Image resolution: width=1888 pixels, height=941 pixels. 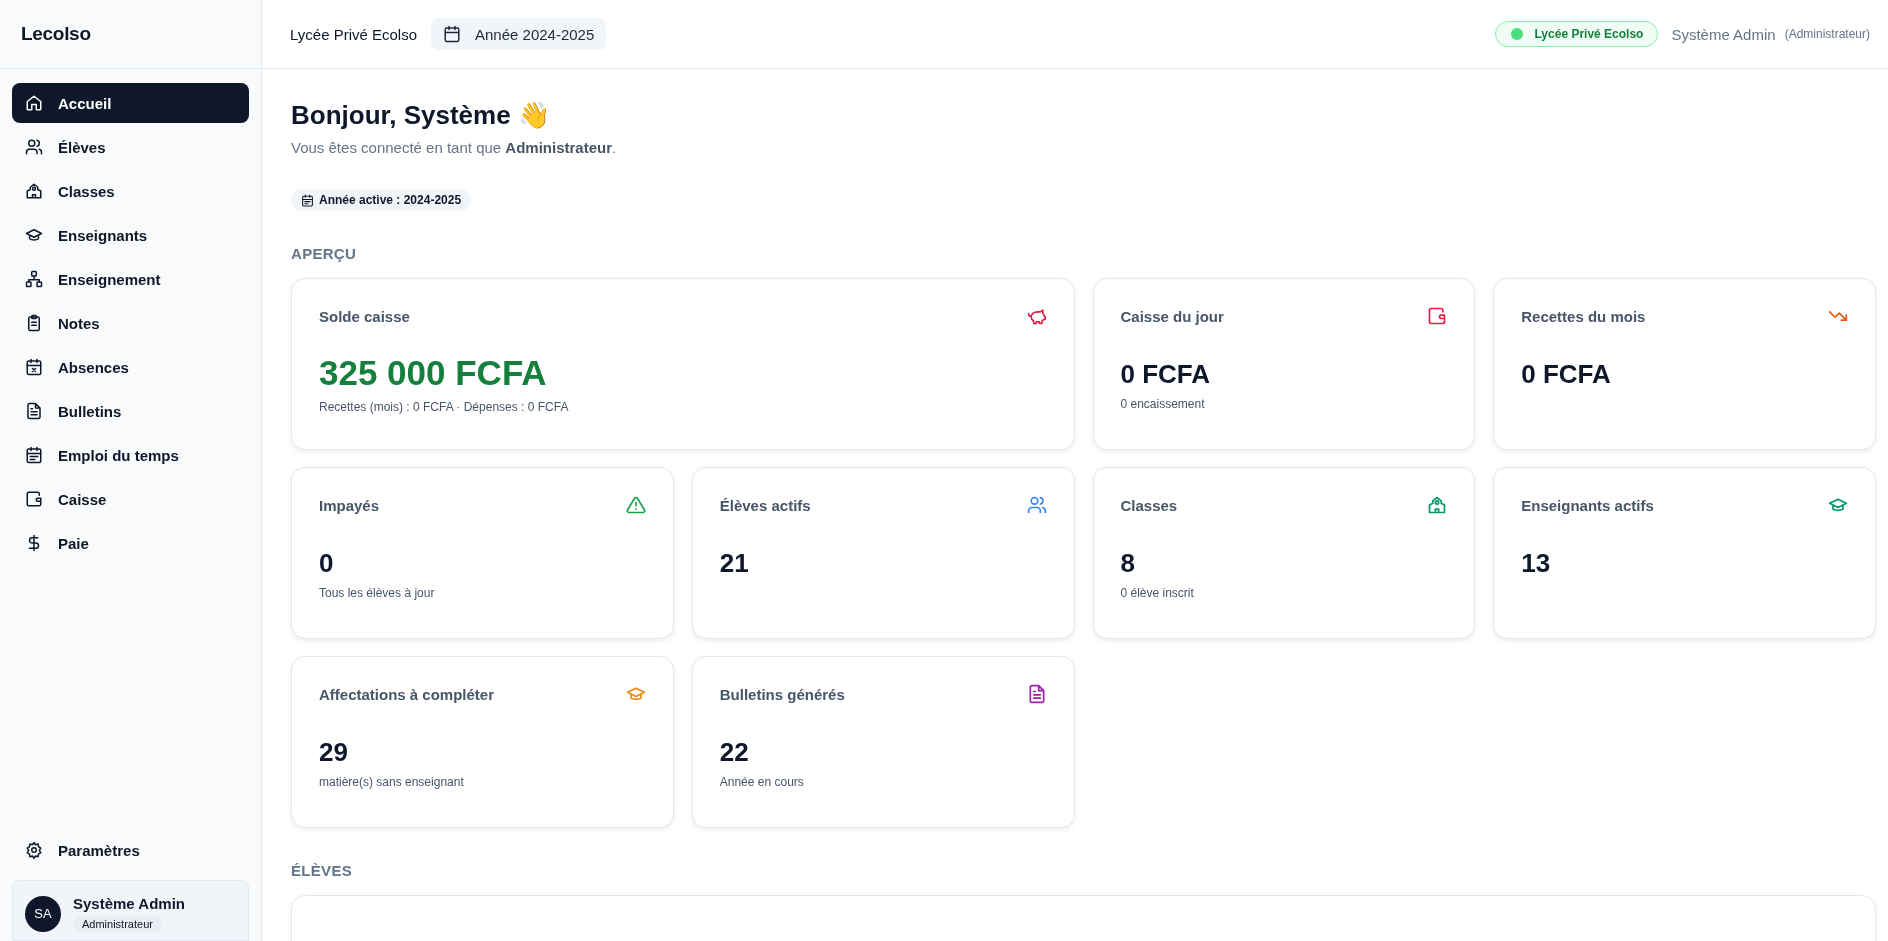 What do you see at coordinates (130, 279) in the screenshot?
I see `nav-item: Enseignement` at bounding box center [130, 279].